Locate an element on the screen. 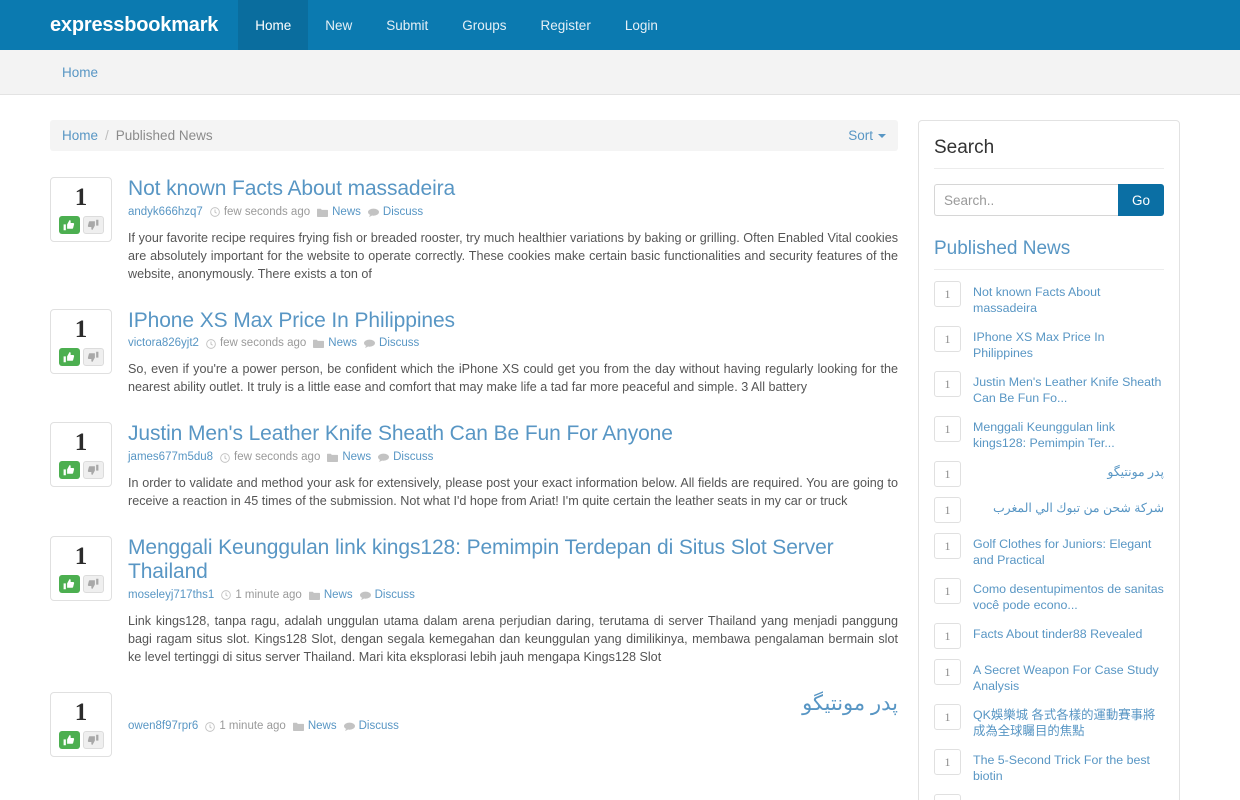 Image resolution: width=1240 pixels, height=800 pixels. sidebar-news-link: شركة شحن من تبوك الي المغرب is located at coordinates (1068, 506).